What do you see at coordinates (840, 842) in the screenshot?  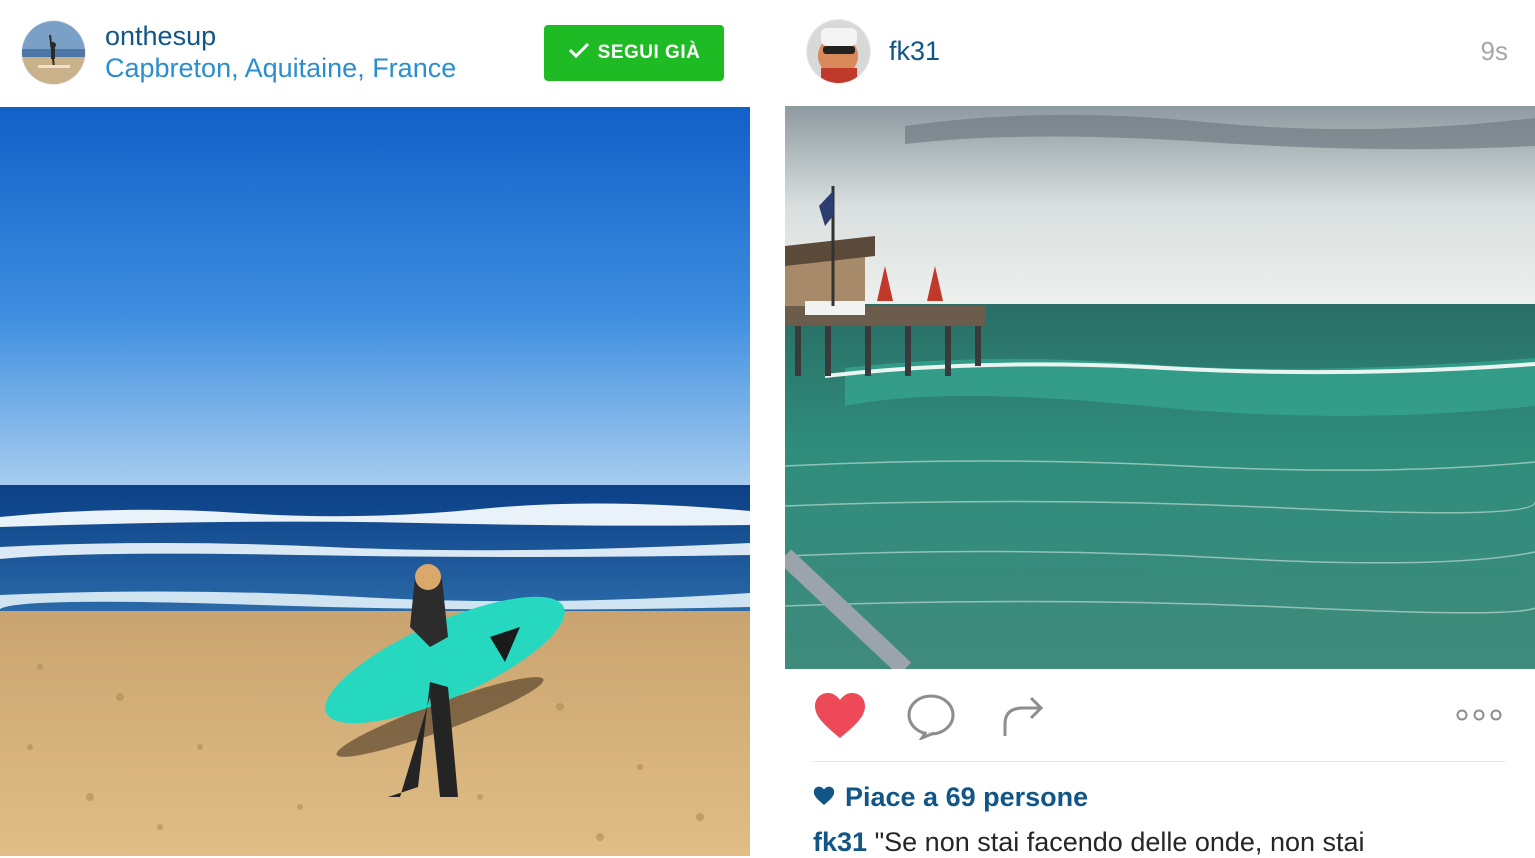 I see `caption-username: fk31` at bounding box center [840, 842].